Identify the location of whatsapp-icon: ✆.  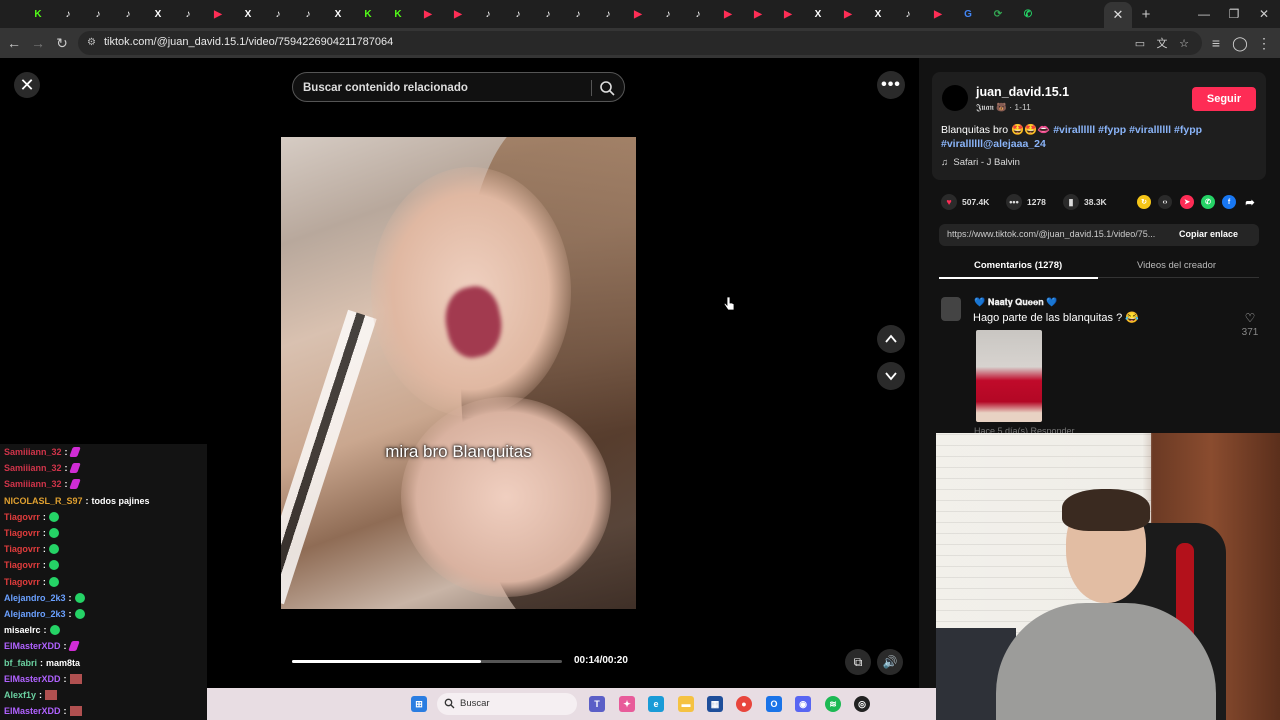
(1208, 202).